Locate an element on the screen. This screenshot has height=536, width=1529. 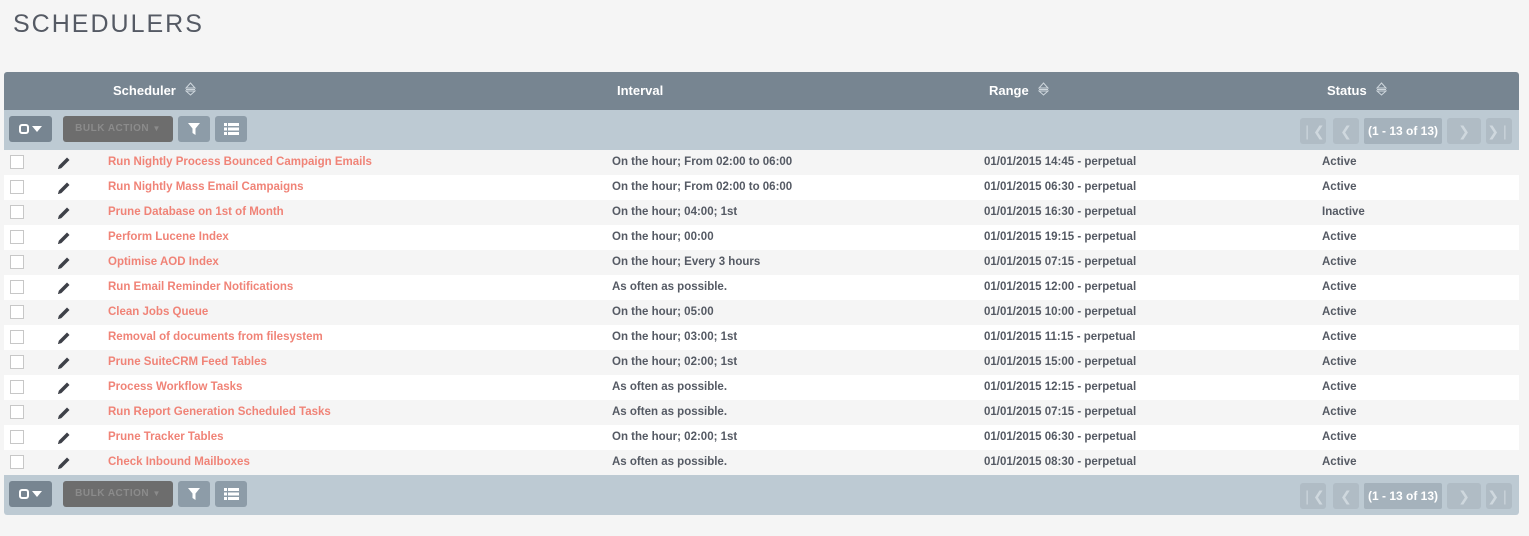
checkbox-dropdown-icon is located at coordinates (24, 494).